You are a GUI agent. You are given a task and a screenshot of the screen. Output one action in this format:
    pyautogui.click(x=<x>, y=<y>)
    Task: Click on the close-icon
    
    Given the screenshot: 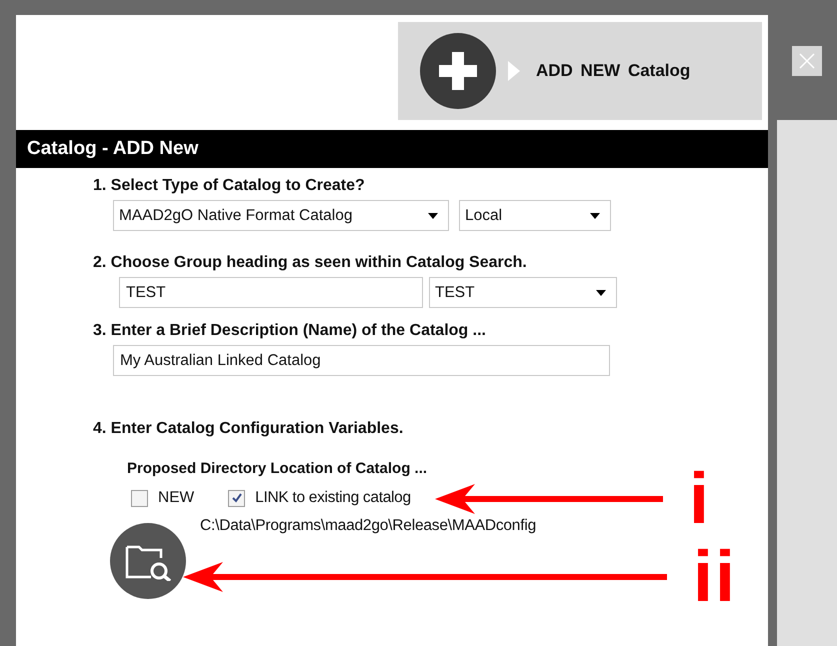 What is the action you would take?
    pyautogui.click(x=807, y=61)
    